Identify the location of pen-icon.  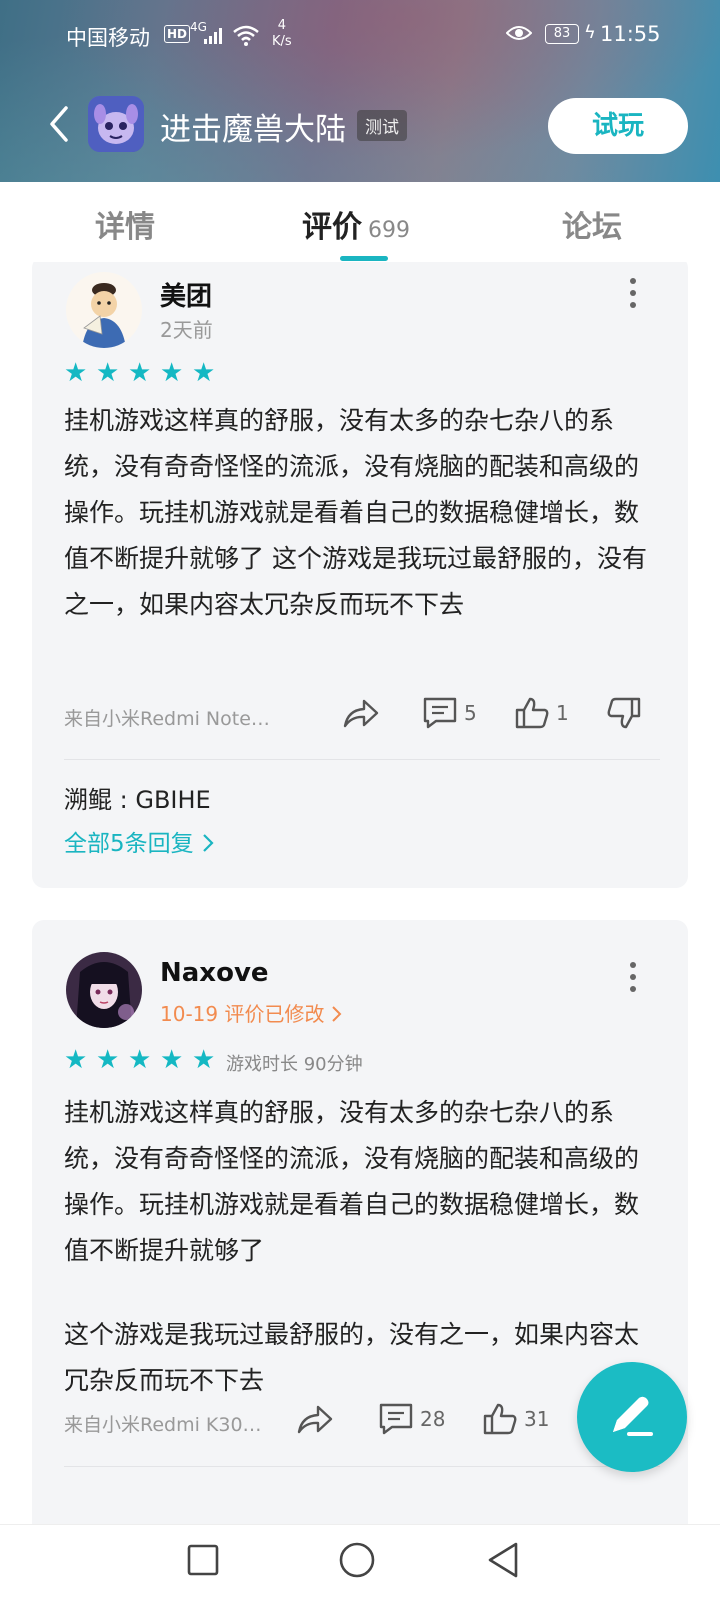
(633, 1416).